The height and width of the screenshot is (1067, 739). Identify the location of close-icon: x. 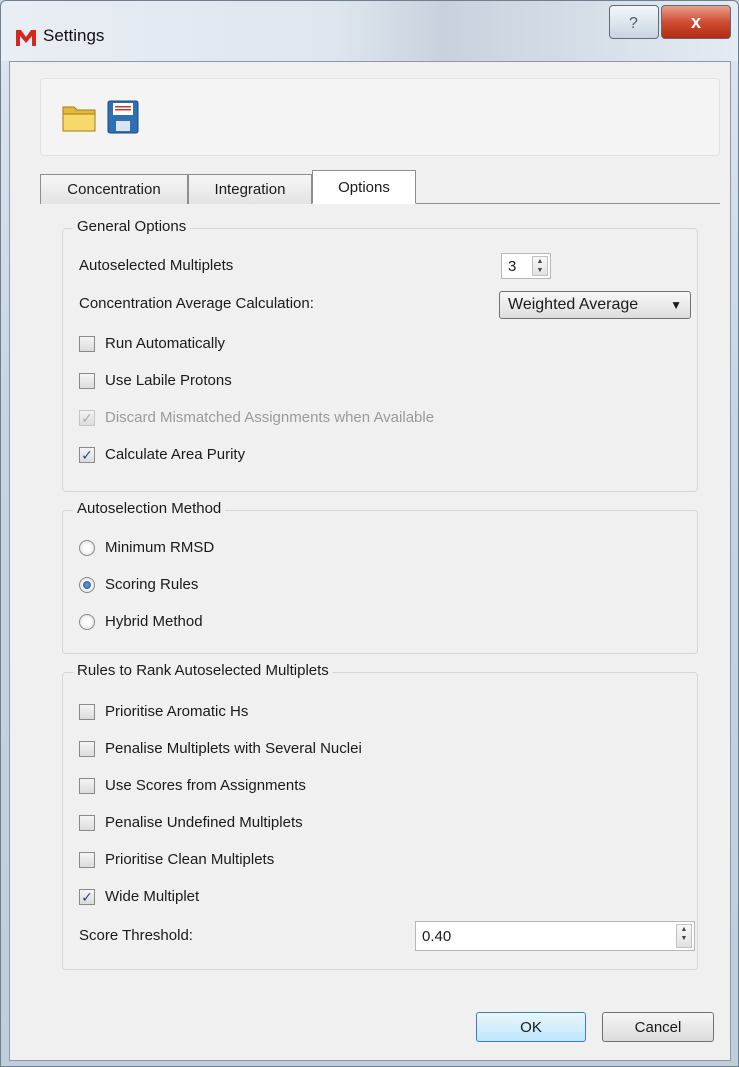
(695, 21).